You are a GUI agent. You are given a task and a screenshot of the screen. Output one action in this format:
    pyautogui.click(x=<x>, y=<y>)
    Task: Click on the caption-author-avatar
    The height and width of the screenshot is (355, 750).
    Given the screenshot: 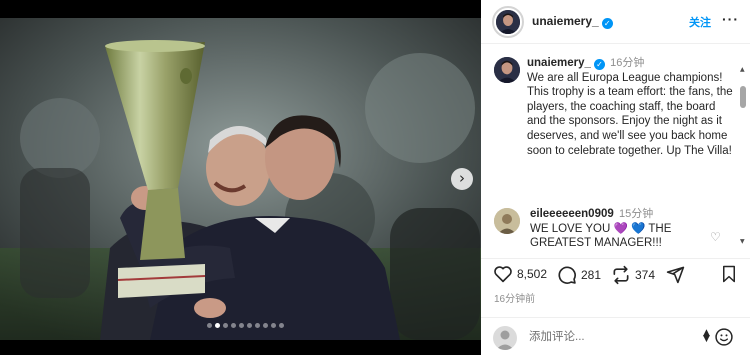 What is the action you would take?
    pyautogui.click(x=507, y=70)
    